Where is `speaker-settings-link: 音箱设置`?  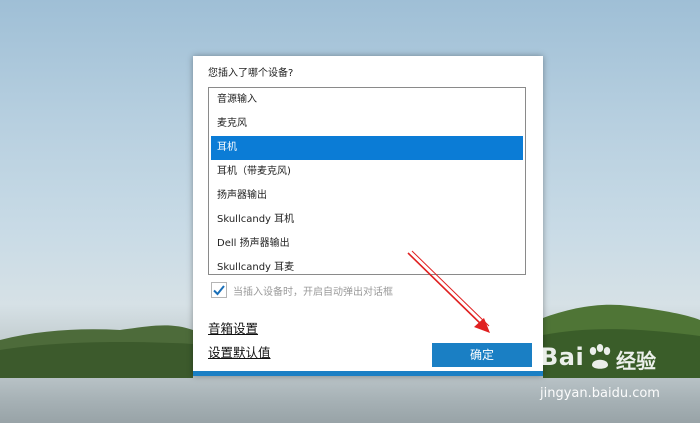 speaker-settings-link: 音箱设置 is located at coordinates (233, 327).